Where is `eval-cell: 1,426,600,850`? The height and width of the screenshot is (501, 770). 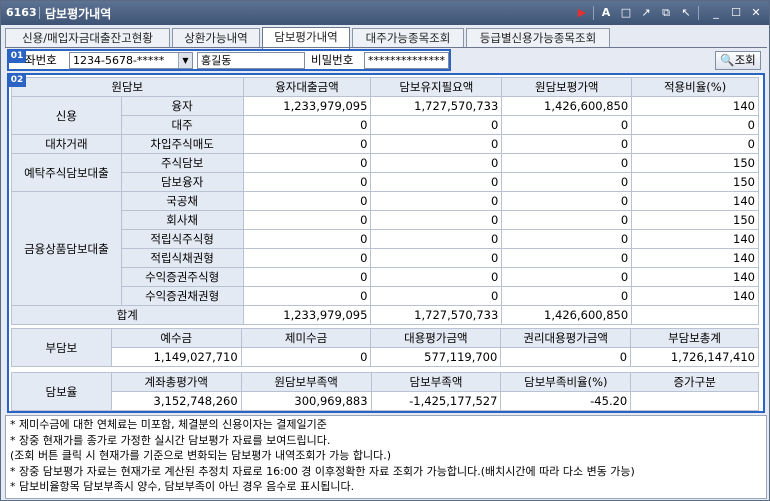
eval-cell: 1,426,600,850 is located at coordinates (567, 106).